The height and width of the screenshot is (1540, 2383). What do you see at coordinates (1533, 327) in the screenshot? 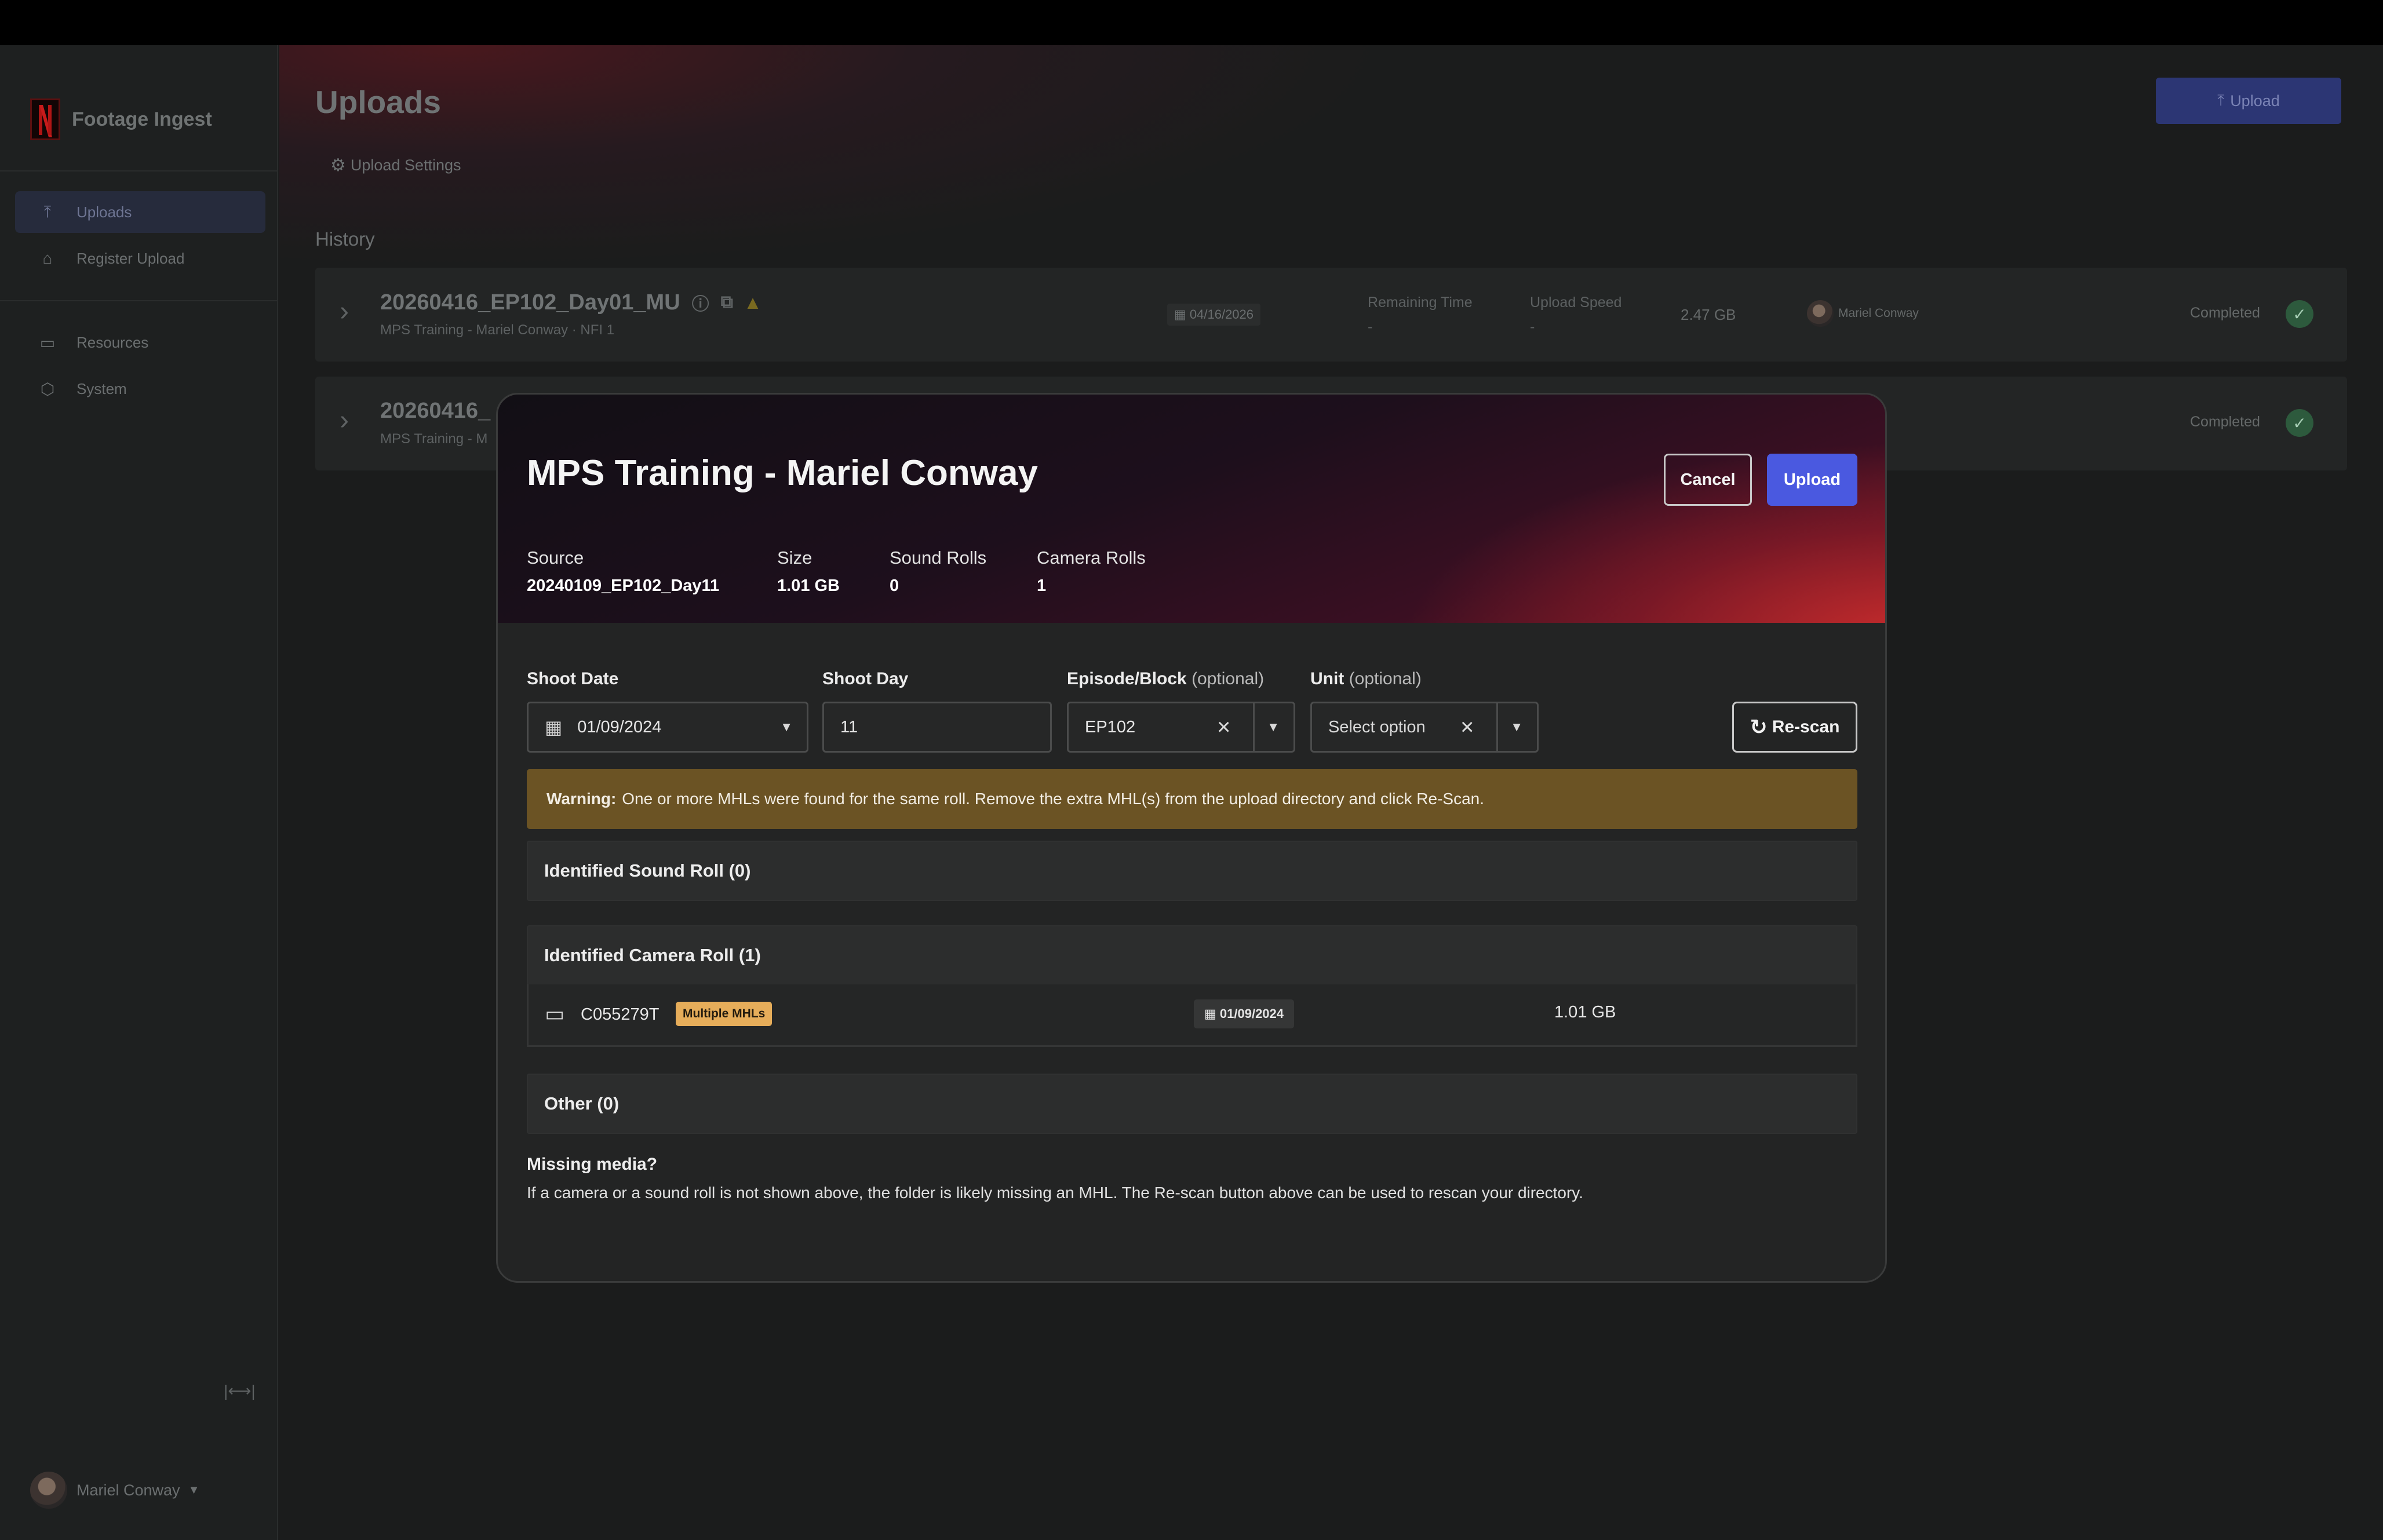
I see `upload-speed-value: -` at bounding box center [1533, 327].